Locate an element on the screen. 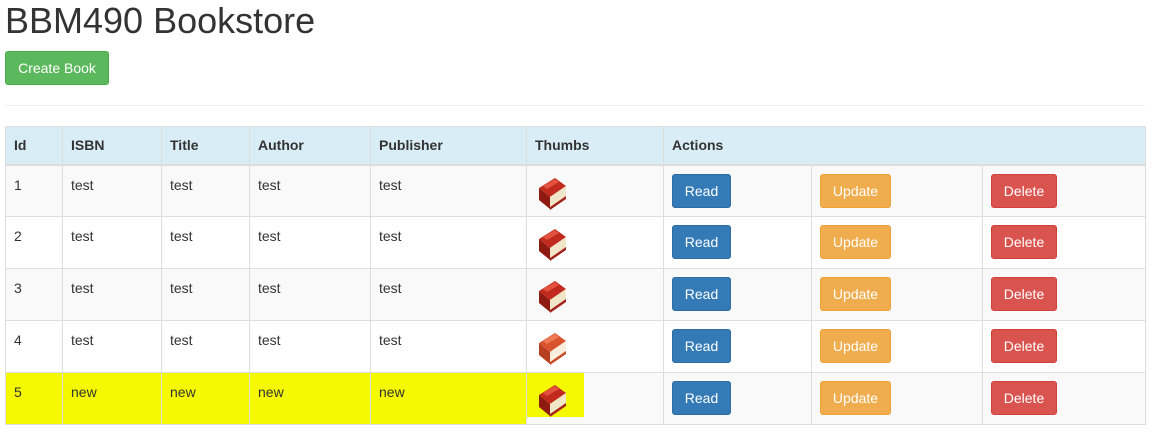 The height and width of the screenshot is (433, 1155). table-row: 1 test test test test Read Update Delete is located at coordinates (575, 190).